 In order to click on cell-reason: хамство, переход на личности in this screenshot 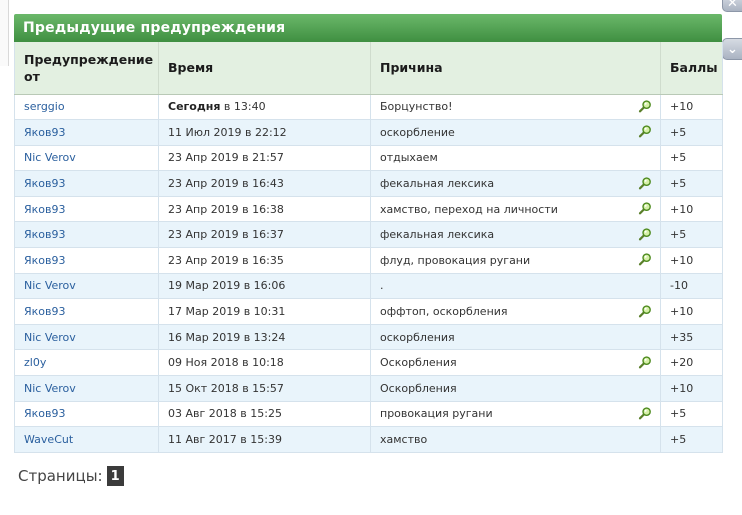, I will do `click(515, 209)`.